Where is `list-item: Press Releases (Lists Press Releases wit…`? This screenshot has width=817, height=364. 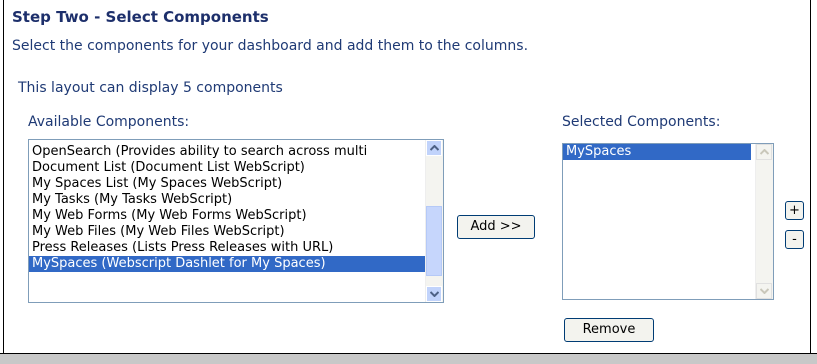
list-item: Press Releases (Lists Press Releases wit… is located at coordinates (236, 248).